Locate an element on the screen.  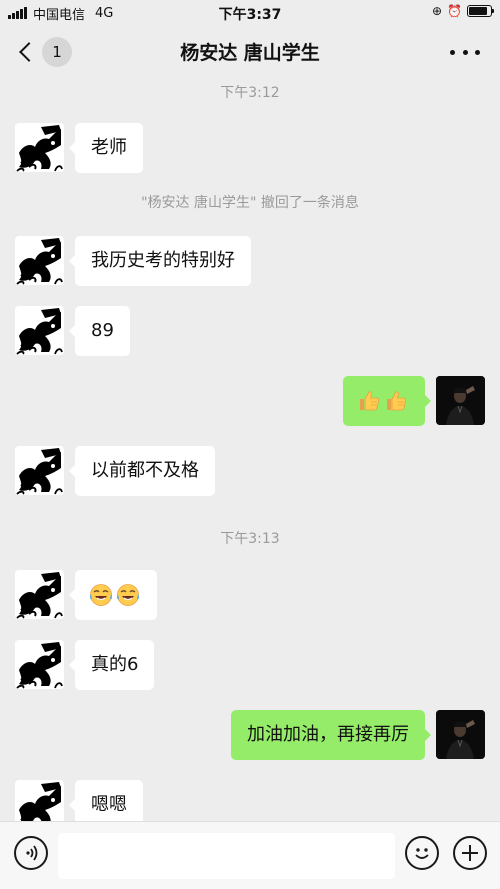
received-message: 以前都不及格 is located at coordinates (142, 471).